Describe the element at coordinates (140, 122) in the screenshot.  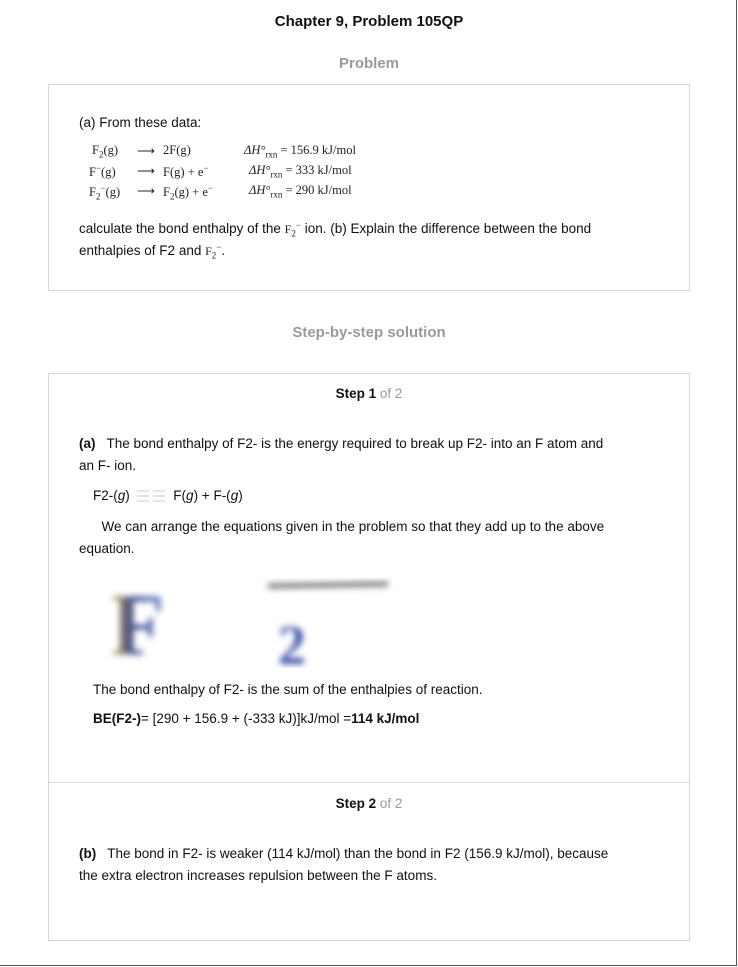
I see `problem-intro: (a) From these data:` at that location.